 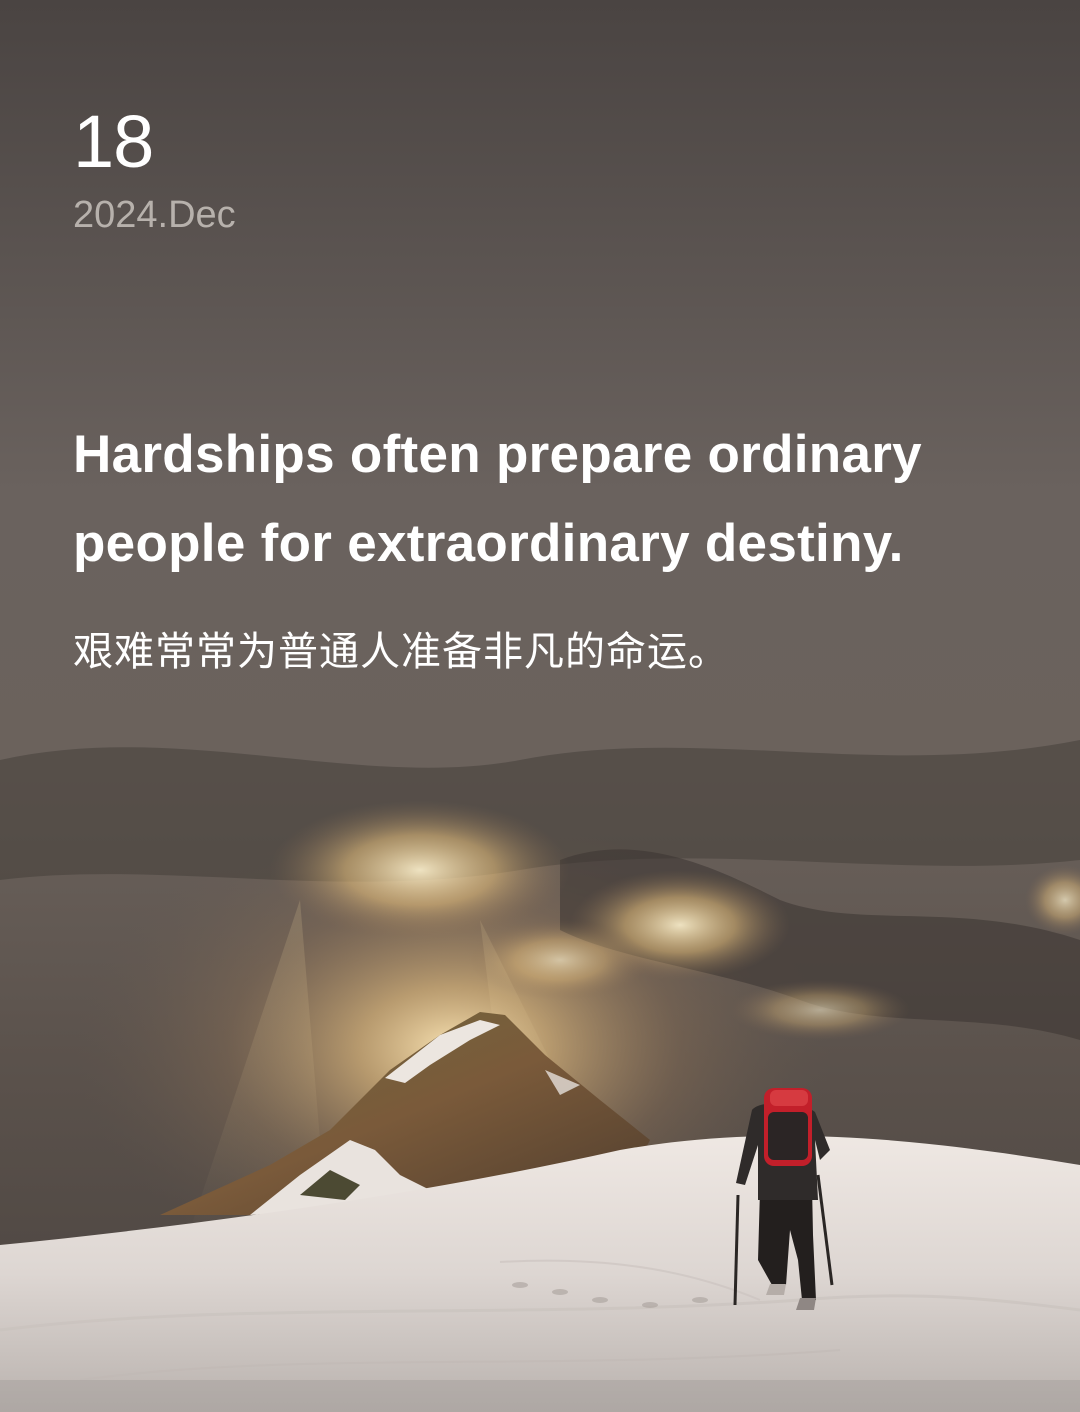 What do you see at coordinates (401, 652) in the screenshot?
I see `quote-chinese: 艰难常常为普通人准备非凡的命运。` at bounding box center [401, 652].